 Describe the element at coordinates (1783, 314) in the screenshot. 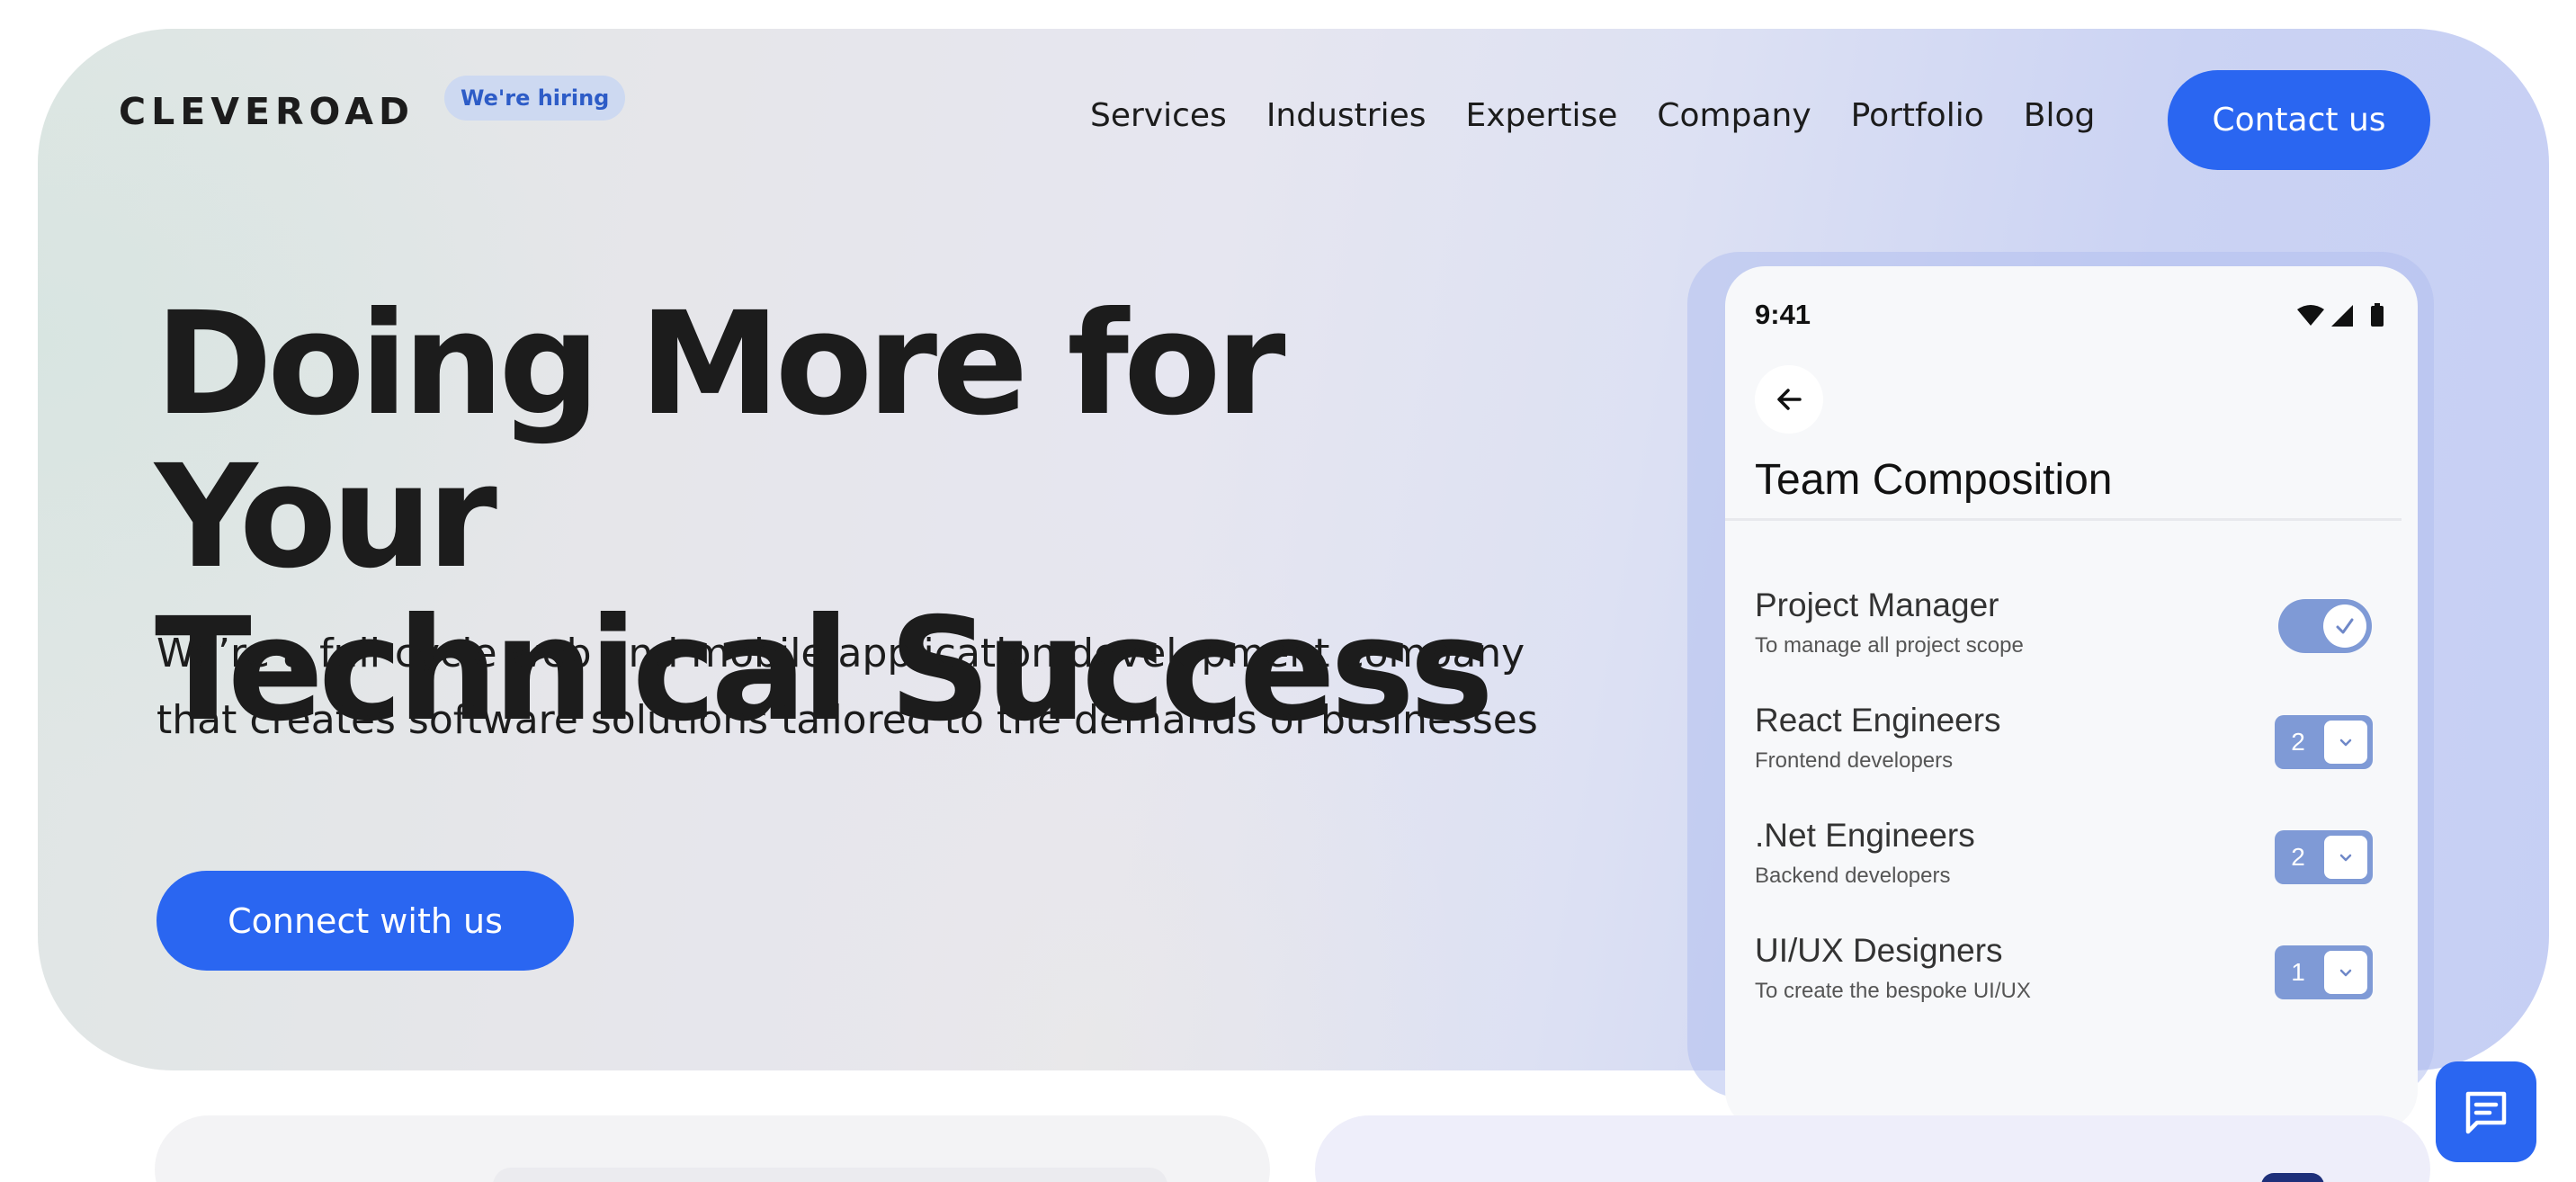

I see `status-bar-time: 9:41` at that location.